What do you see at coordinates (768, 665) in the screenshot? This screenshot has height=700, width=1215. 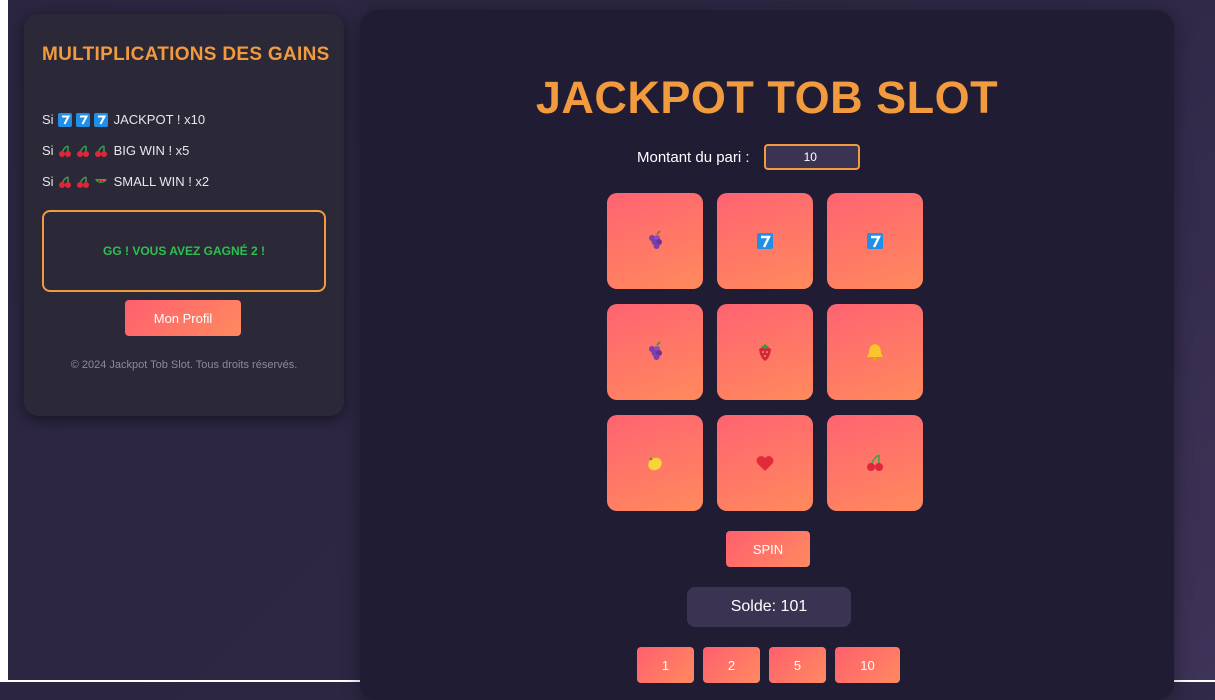 I see `quick-bet-buttons: 1 2 5 10` at bounding box center [768, 665].